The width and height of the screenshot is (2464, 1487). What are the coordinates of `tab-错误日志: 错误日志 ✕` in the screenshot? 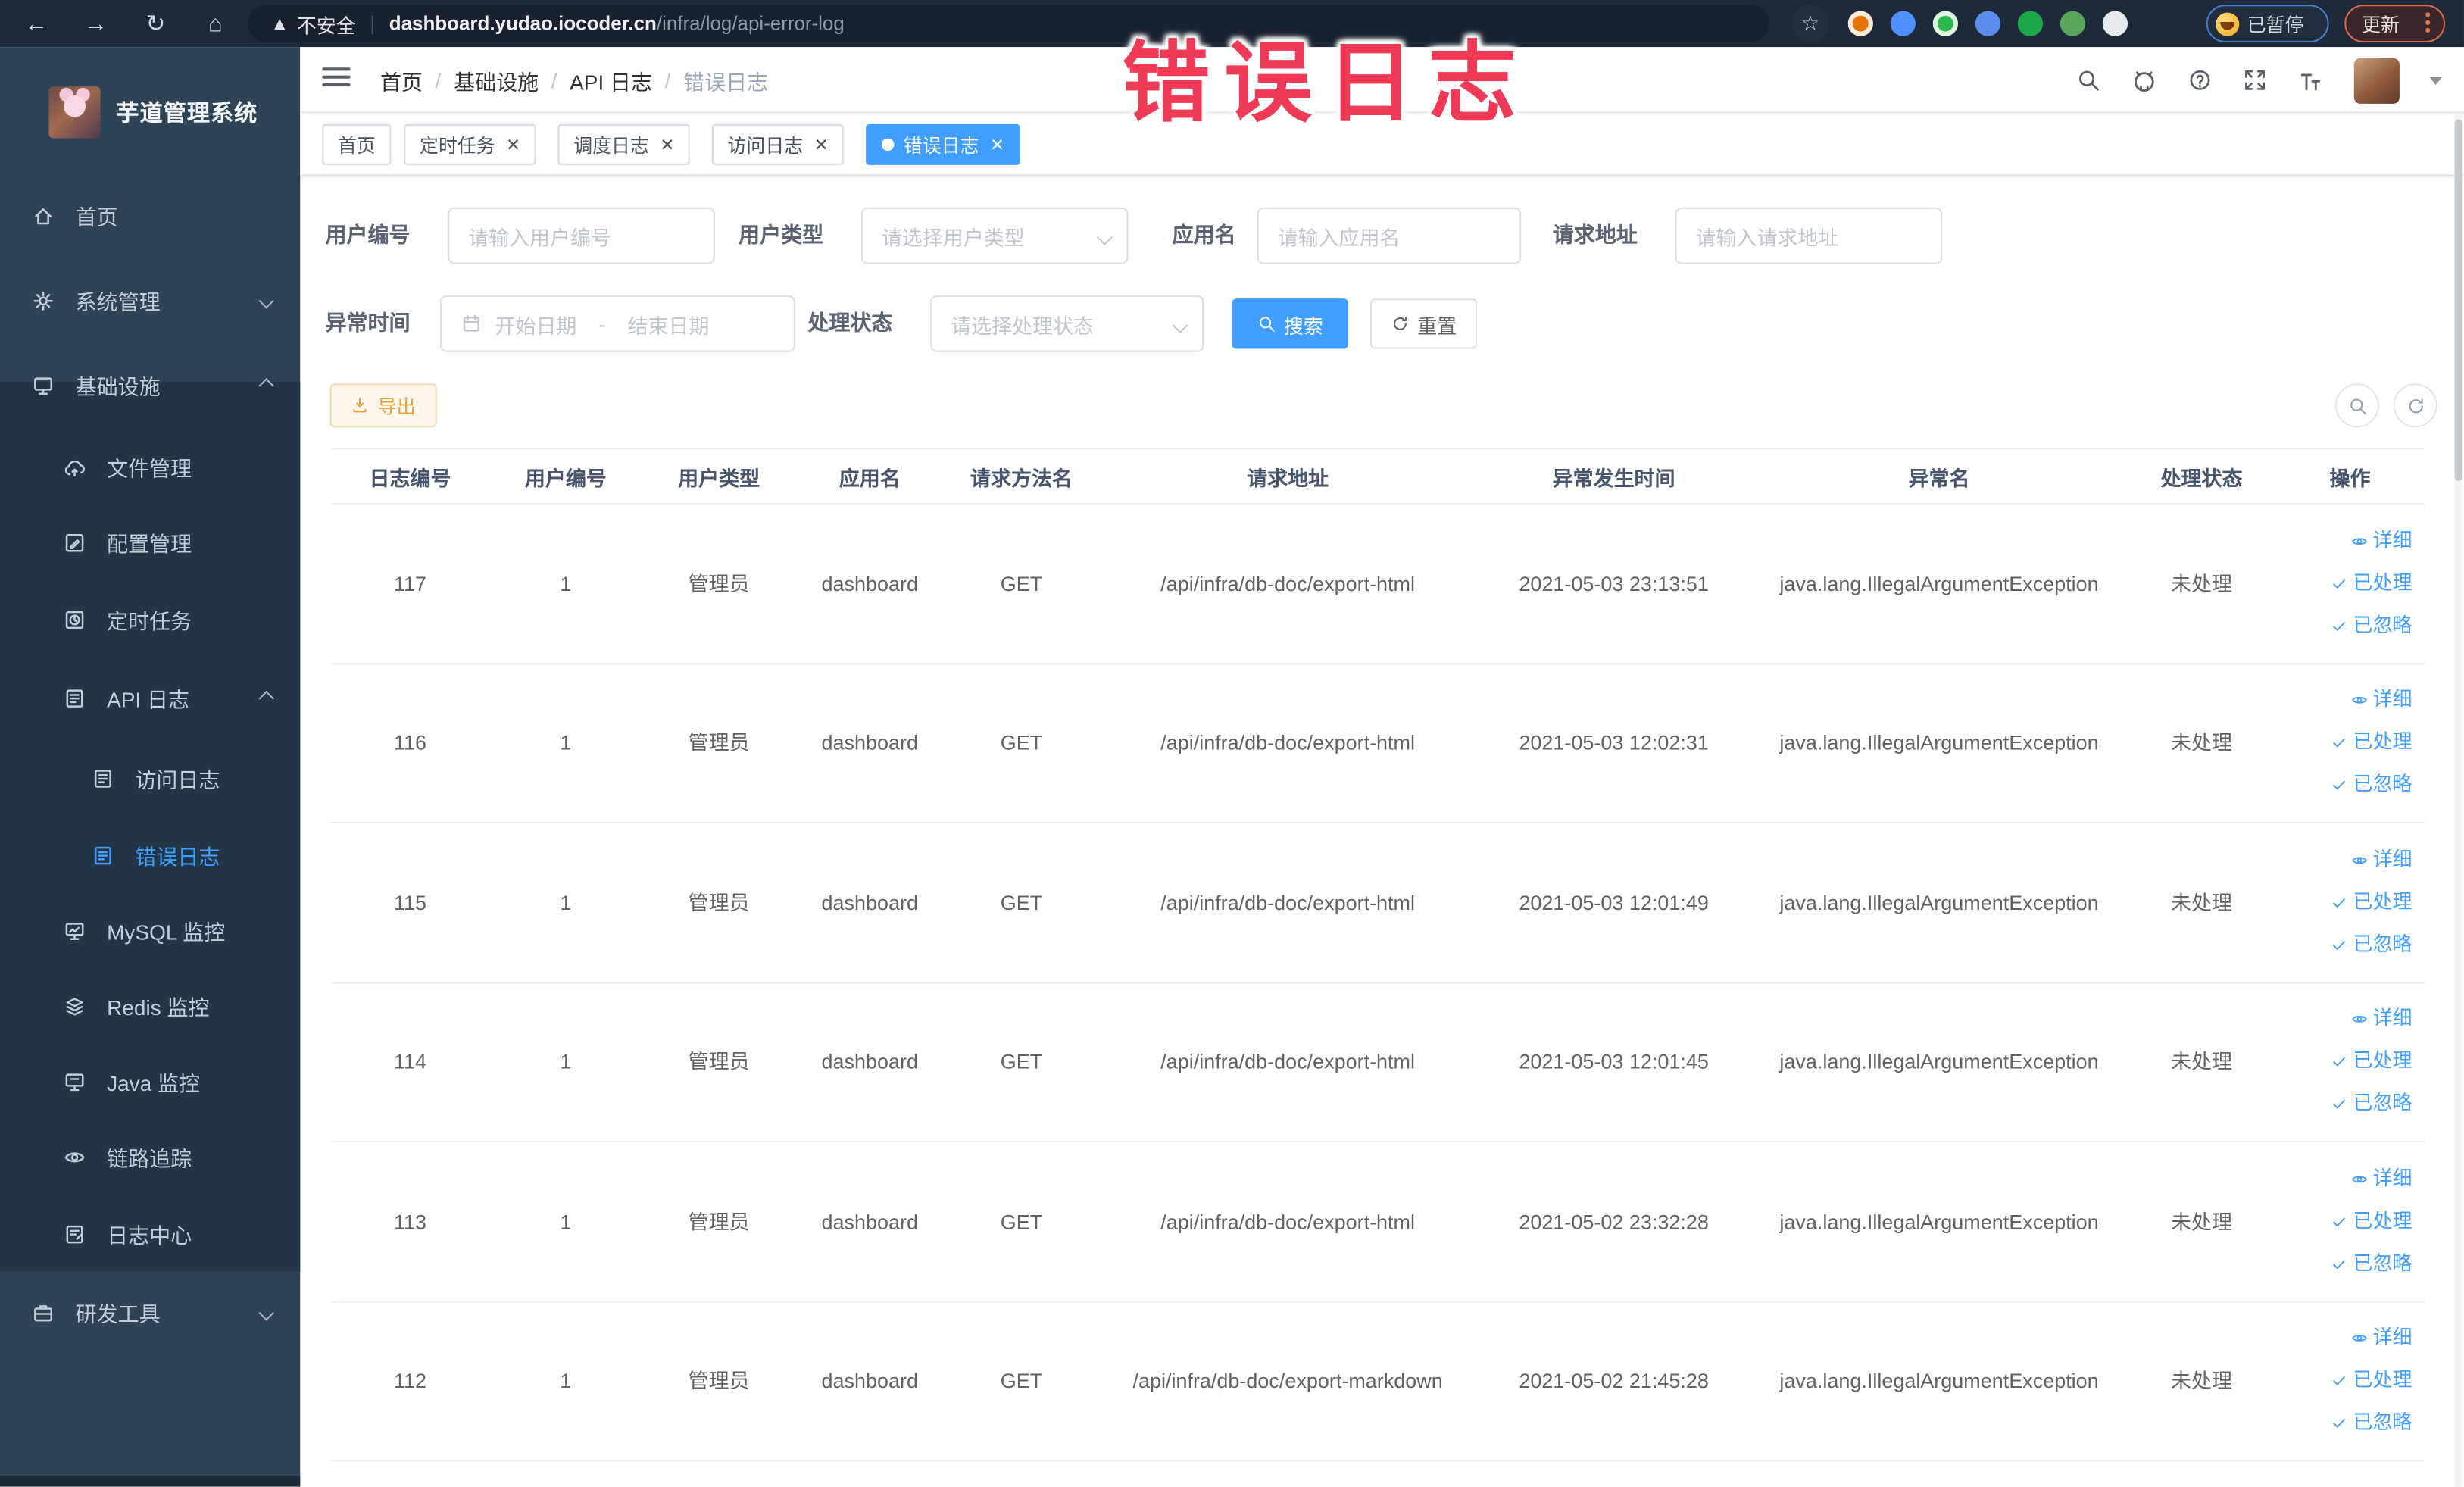 It's located at (943, 144).